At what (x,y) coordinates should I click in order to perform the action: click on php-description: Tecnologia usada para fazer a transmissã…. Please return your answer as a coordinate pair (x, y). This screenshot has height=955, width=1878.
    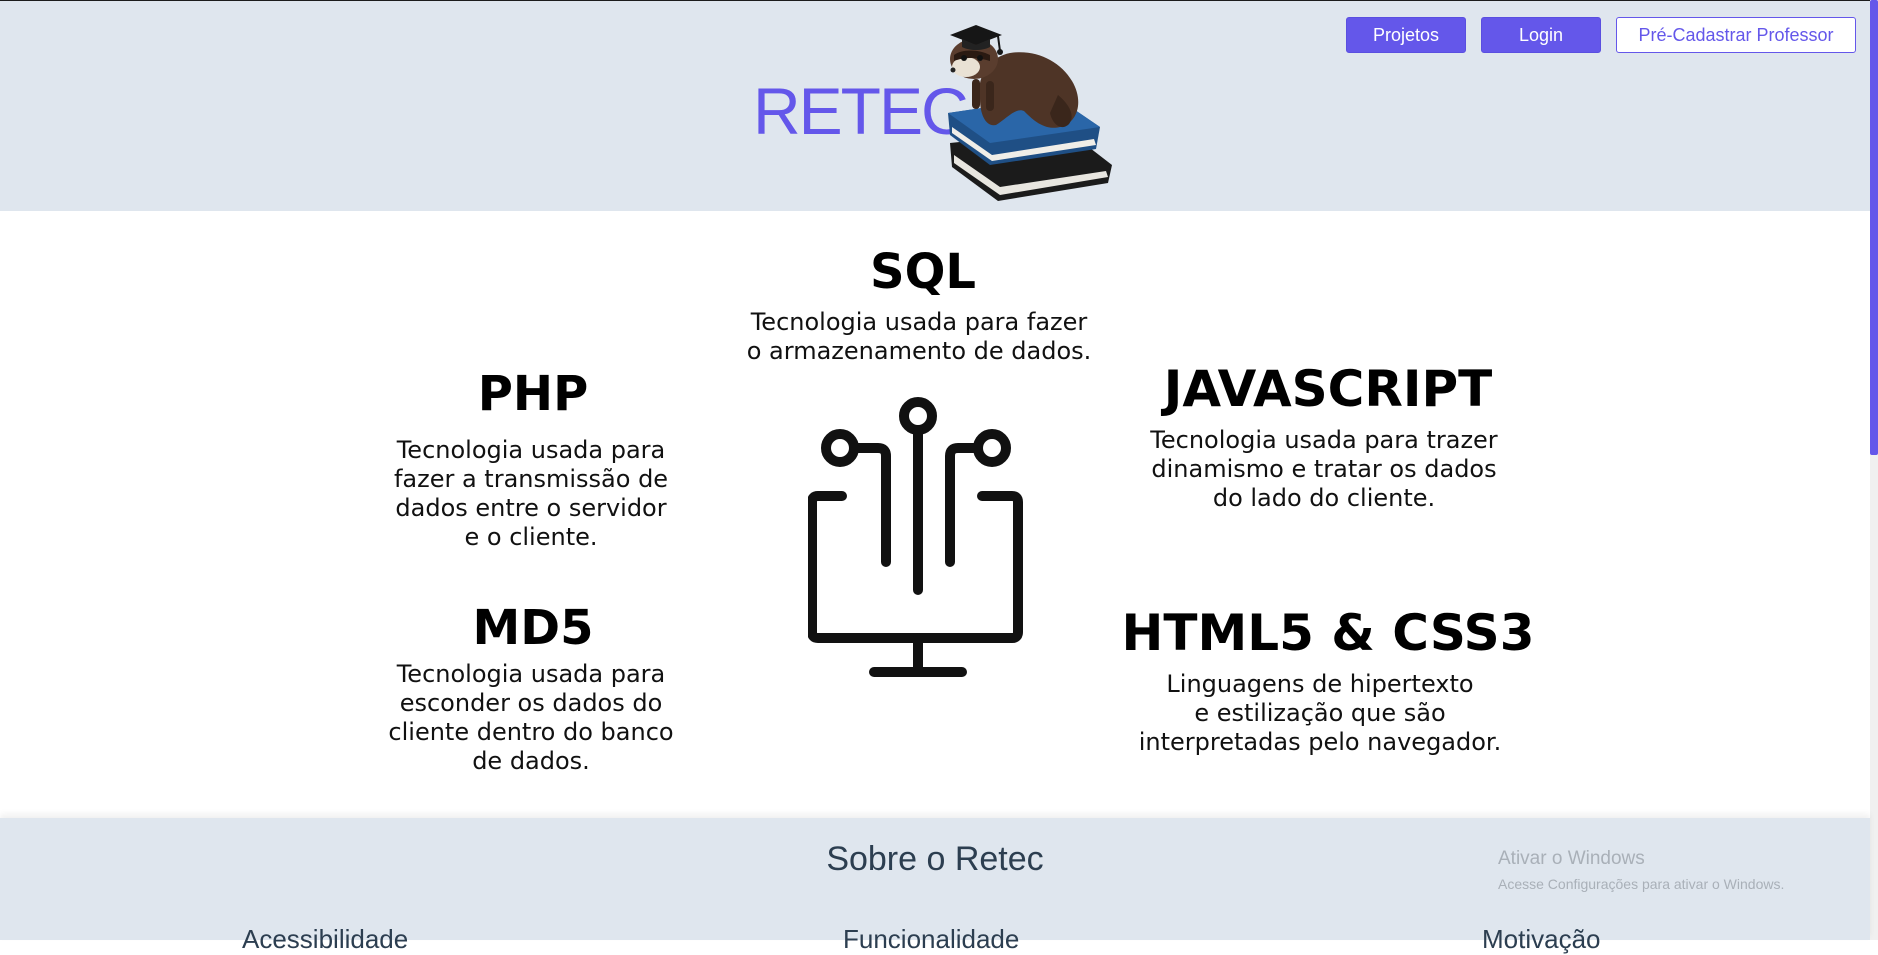
    Looking at the image, I should click on (531, 493).